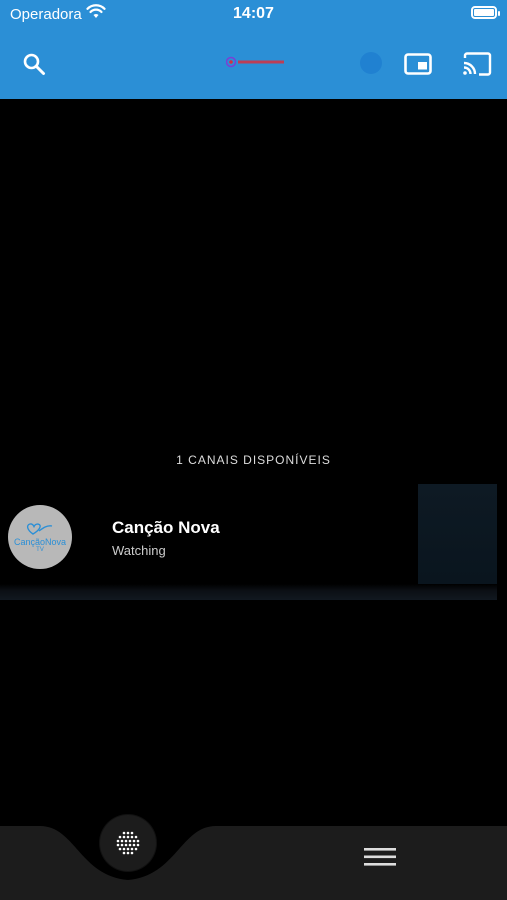 The width and height of the screenshot is (507, 900). Describe the element at coordinates (39, 528) in the screenshot. I see `heart-logo-icon` at that location.